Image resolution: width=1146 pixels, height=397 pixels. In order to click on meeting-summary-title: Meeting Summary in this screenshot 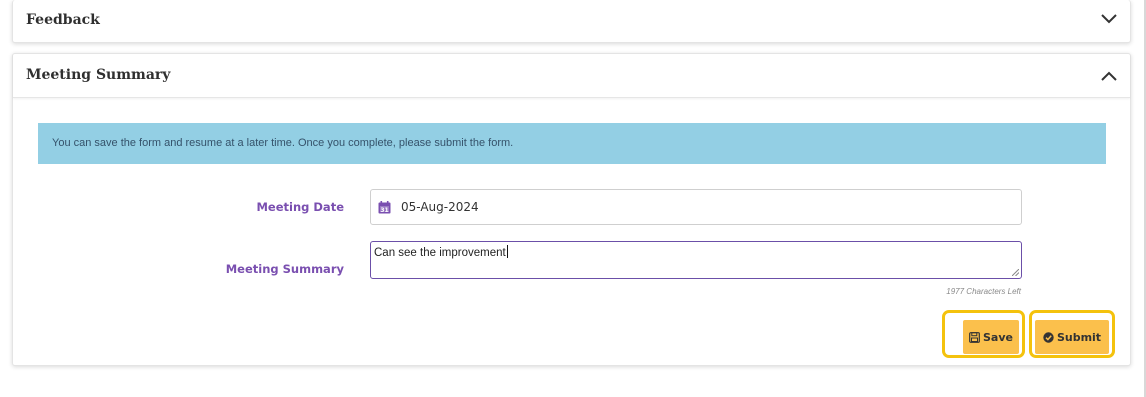, I will do `click(98, 75)`.